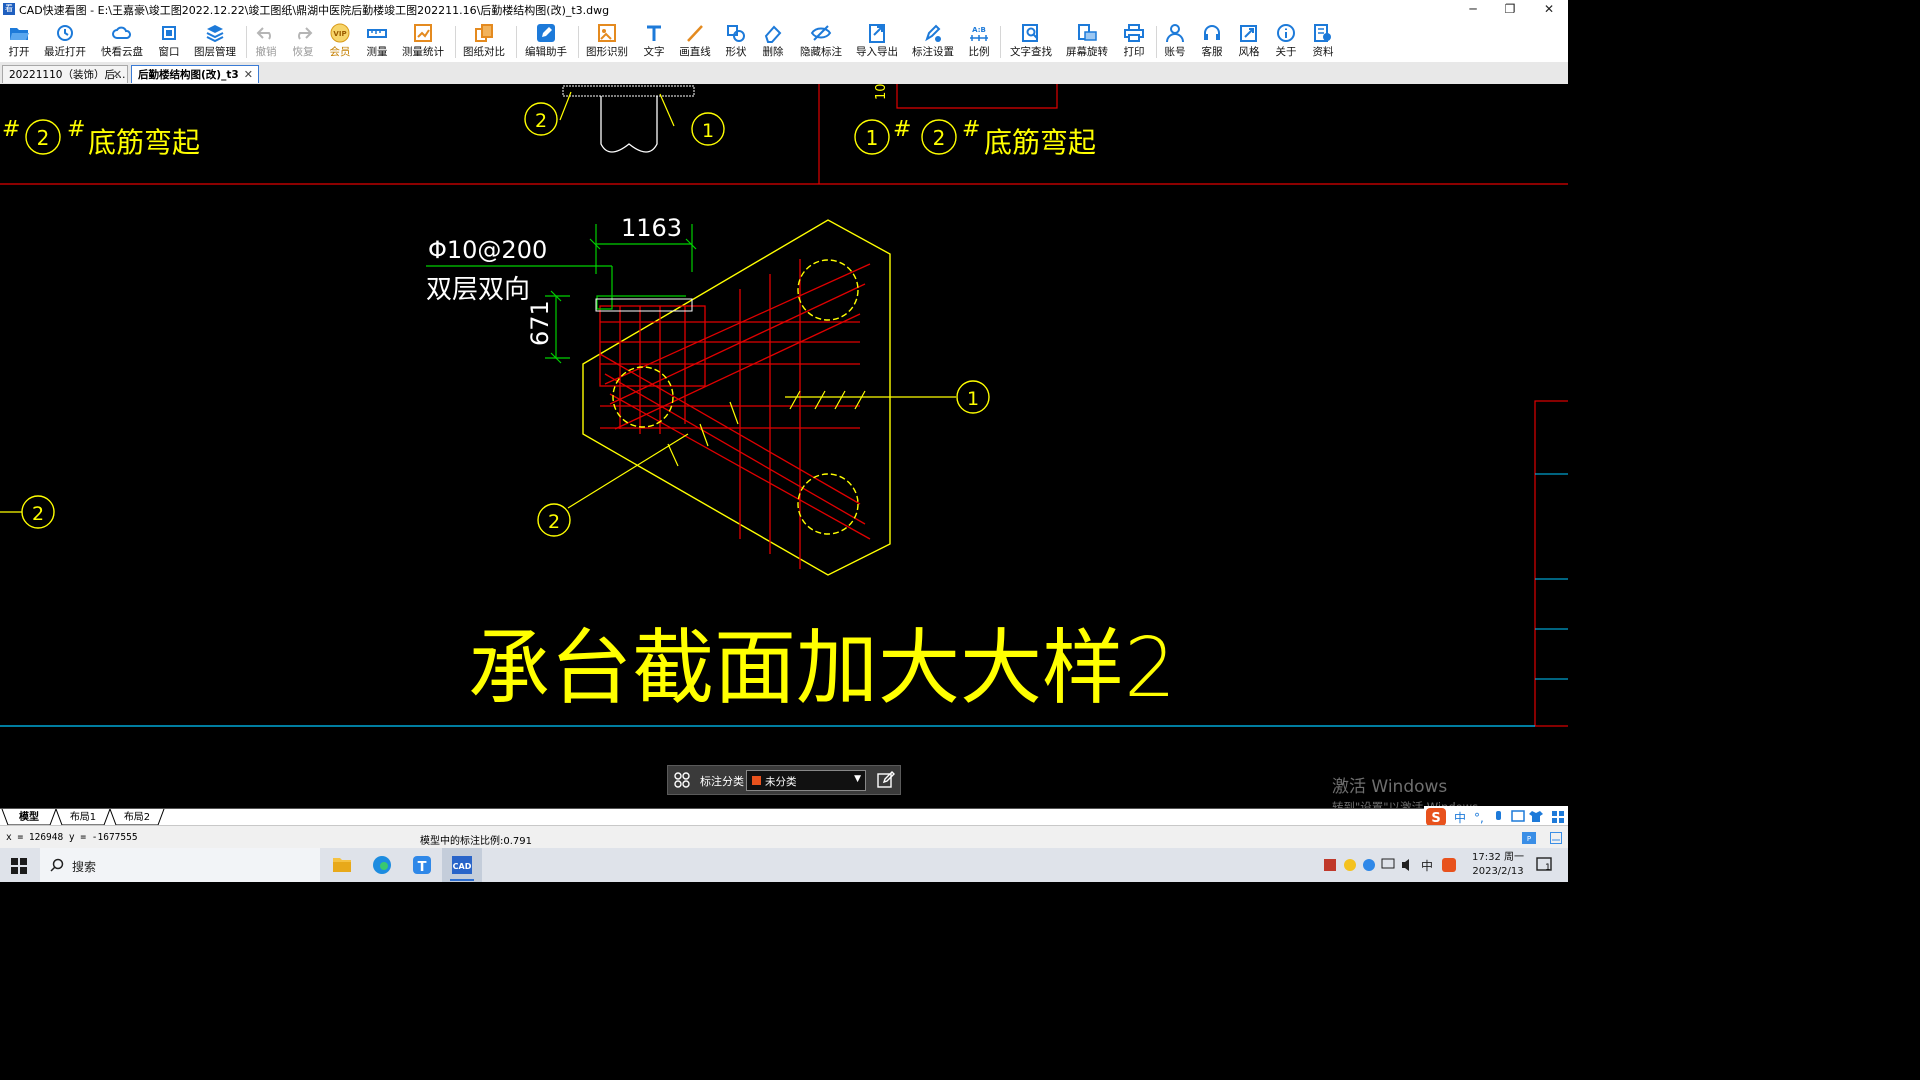  Describe the element at coordinates (122, 41) in the screenshot. I see `toolbar-cloud-button: 快看云盘` at that location.